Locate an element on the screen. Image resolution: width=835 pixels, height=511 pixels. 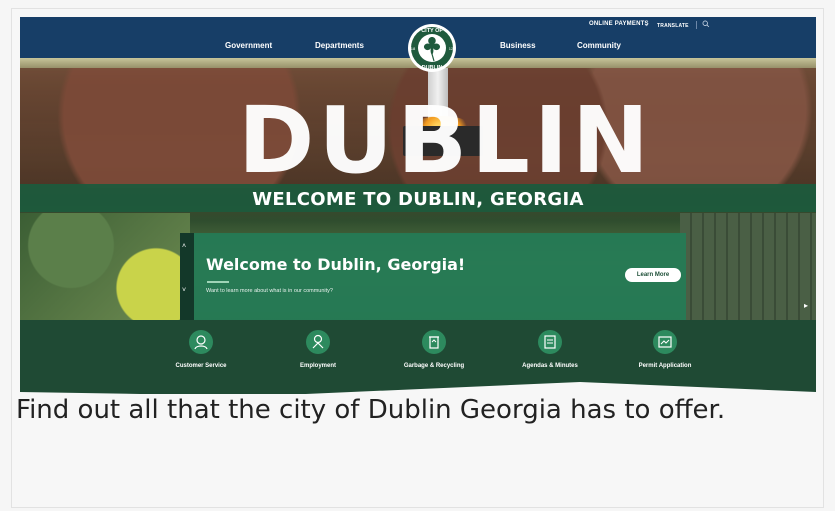
online-payments-link: ONLINE PAYMENTS is located at coordinates (619, 24).